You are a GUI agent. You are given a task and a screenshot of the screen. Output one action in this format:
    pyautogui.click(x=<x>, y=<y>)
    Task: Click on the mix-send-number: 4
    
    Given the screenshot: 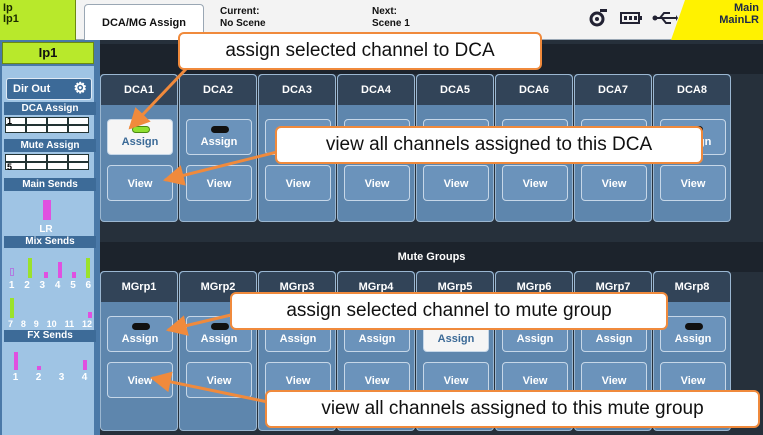 What is the action you would take?
    pyautogui.click(x=58, y=285)
    